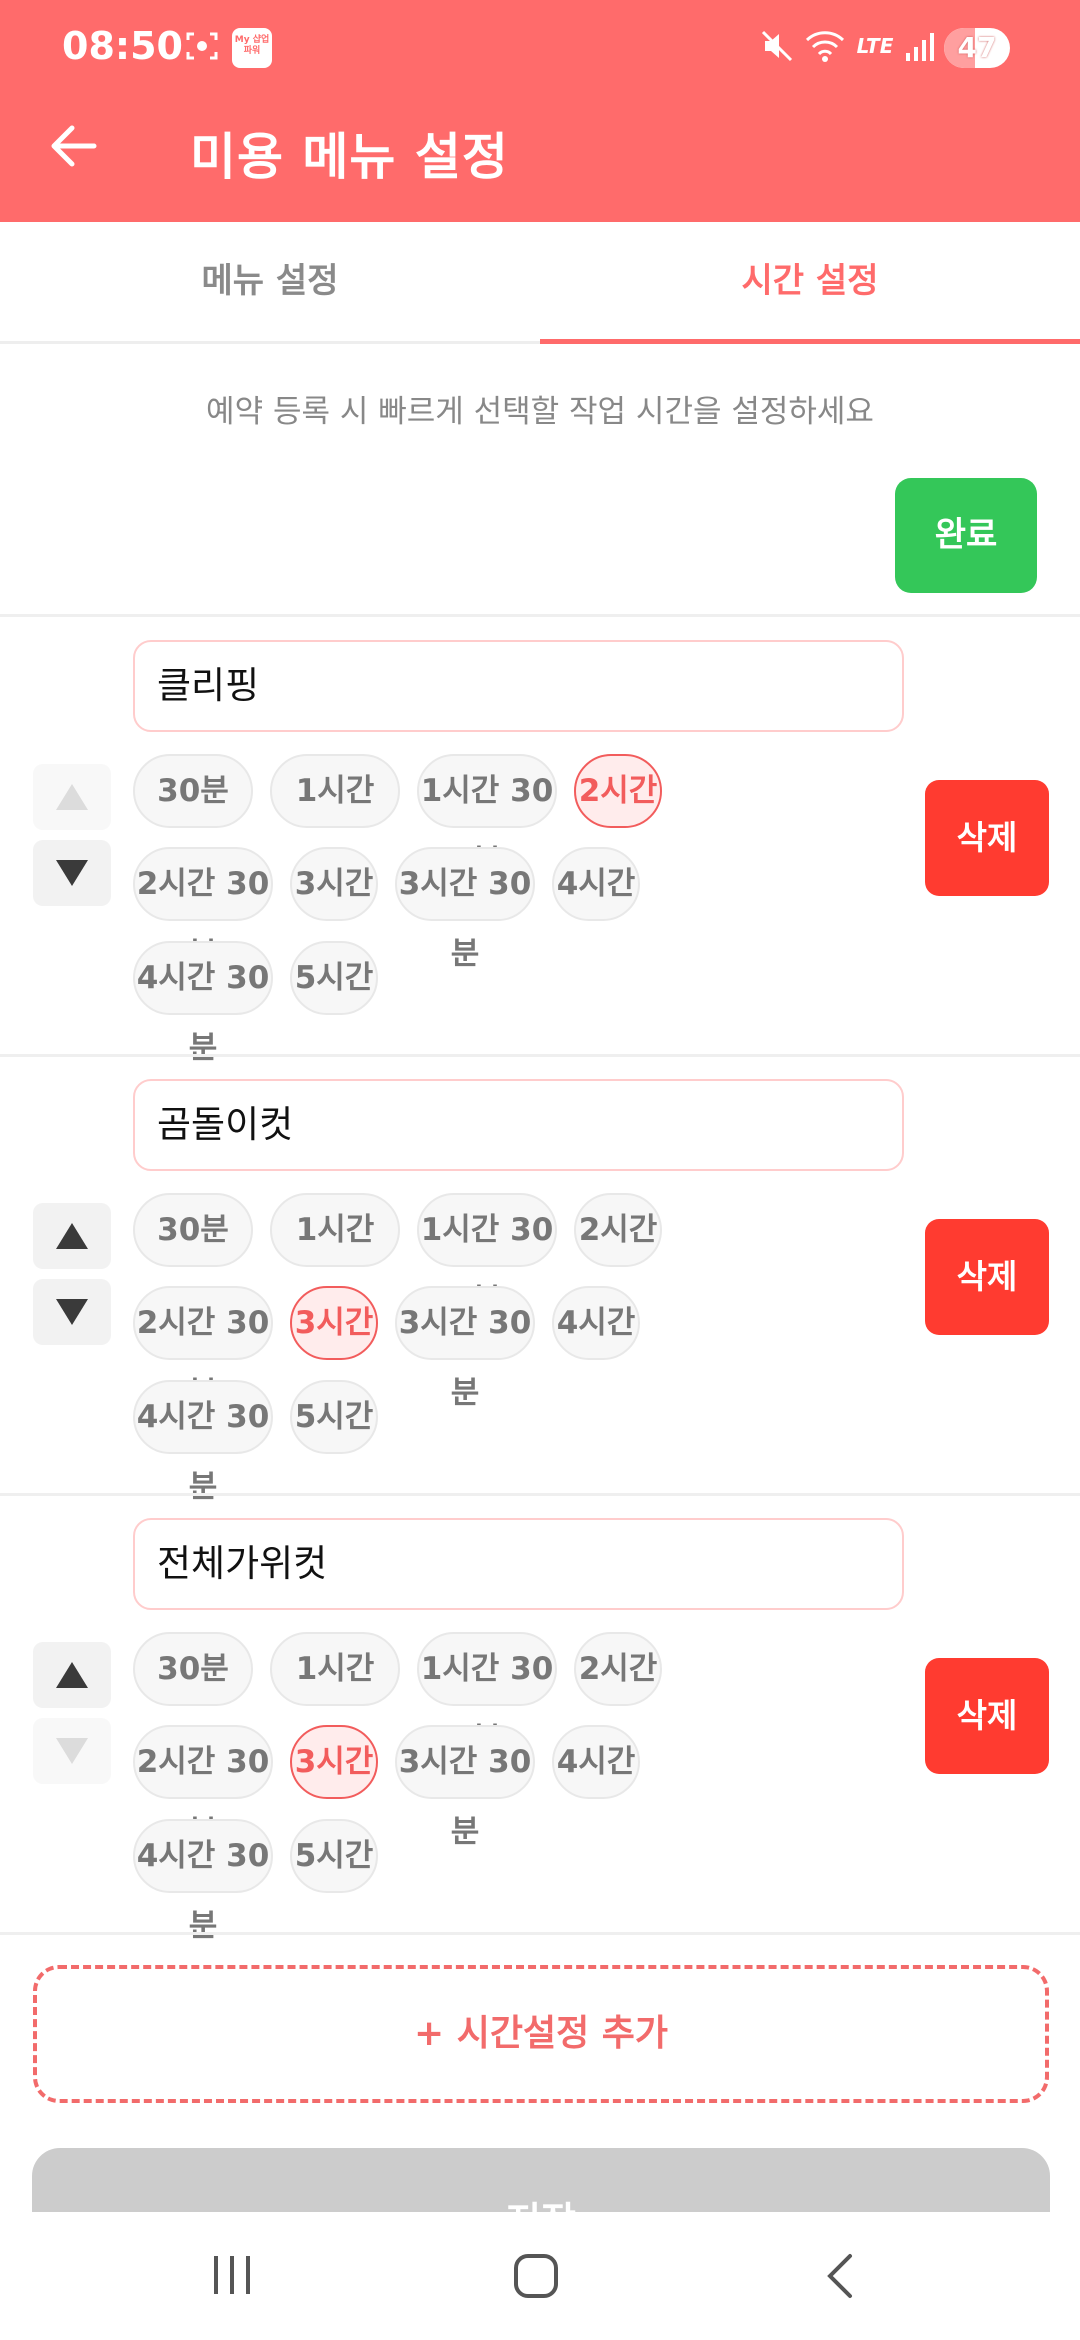 Image resolution: width=1080 pixels, height=2340 pixels. I want to click on page-title: 미용 메뉴 설정, so click(349, 157).